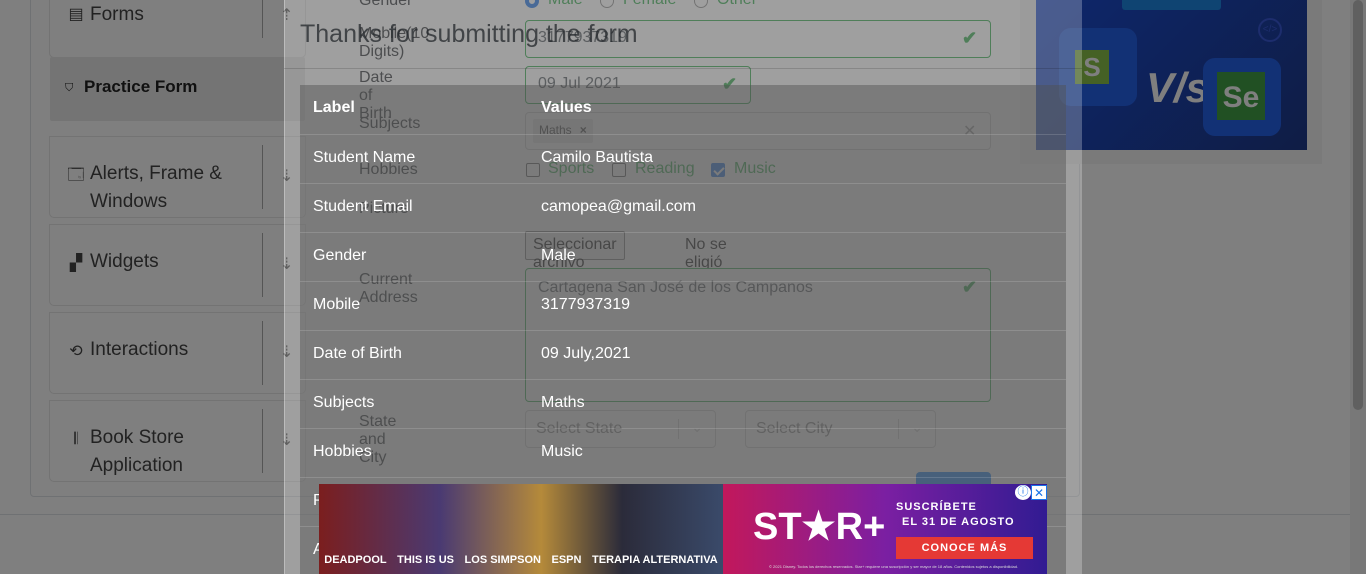 This screenshot has height=574, width=1366. Describe the element at coordinates (683, 354) in the screenshot. I see `table-row: Date of Birth 09 July,2021` at that location.